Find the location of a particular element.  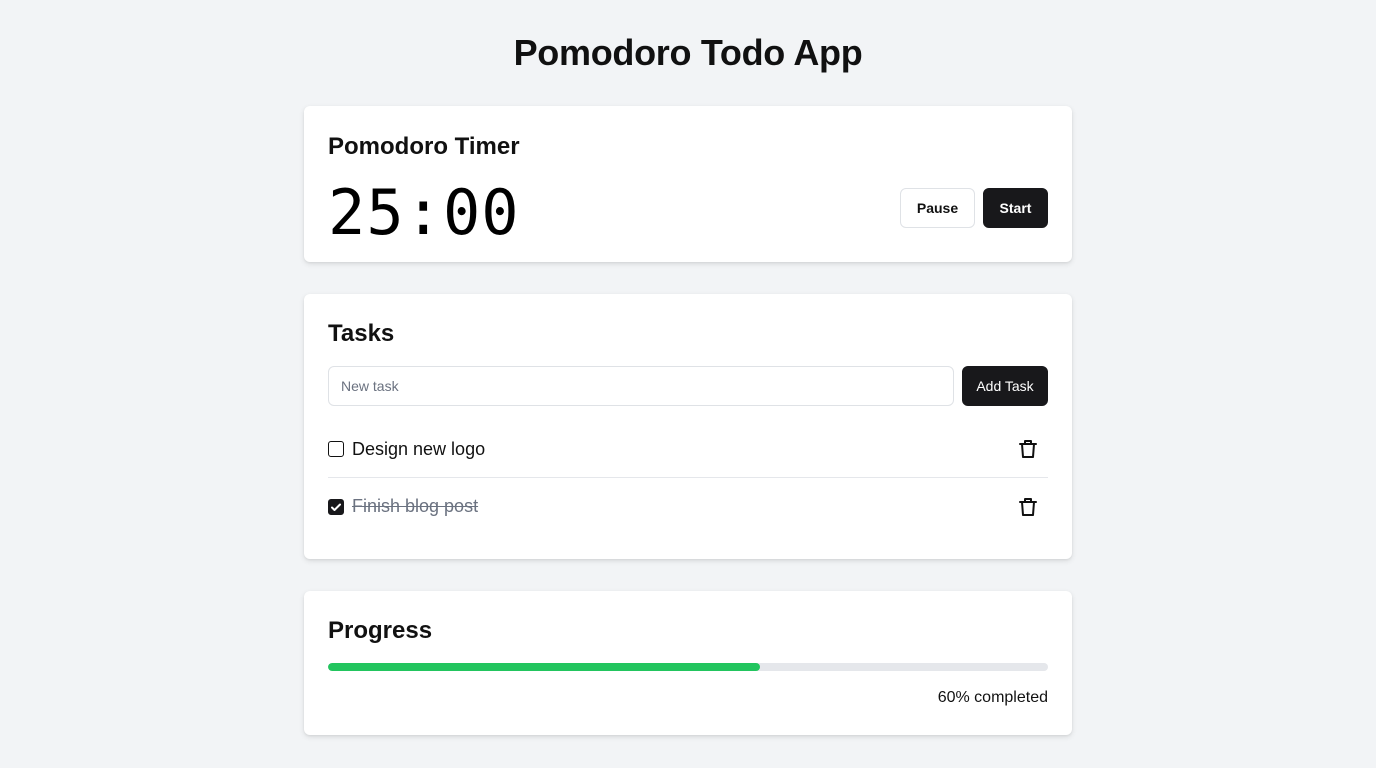

progress-bar is located at coordinates (688, 667).